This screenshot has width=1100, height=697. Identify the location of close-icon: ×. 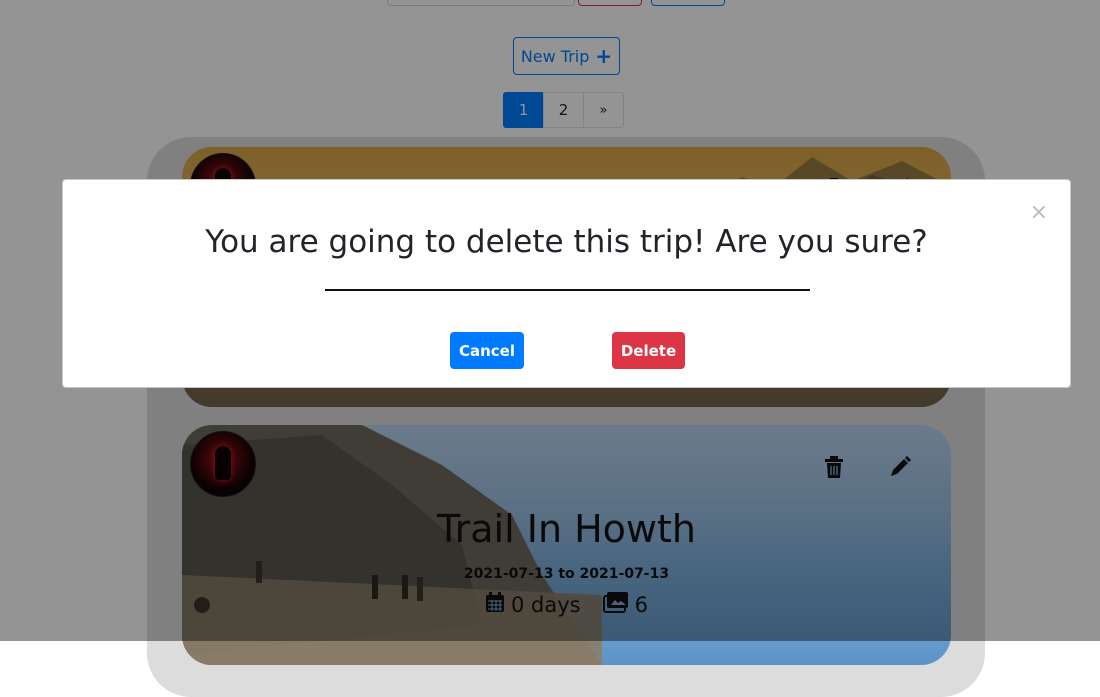
(1039, 213).